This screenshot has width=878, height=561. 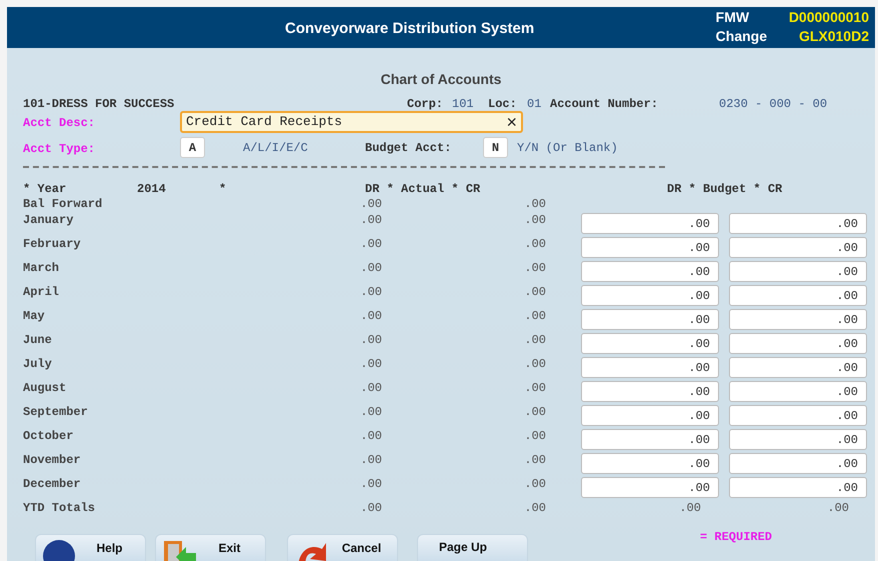 I want to click on row-label: August, so click(x=44, y=388).